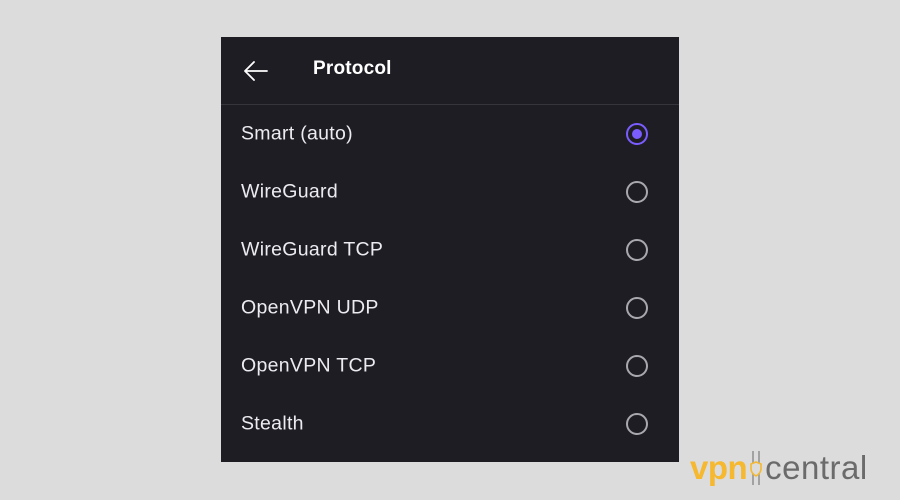 This screenshot has height=500, width=900. I want to click on back-button, so click(256, 71).